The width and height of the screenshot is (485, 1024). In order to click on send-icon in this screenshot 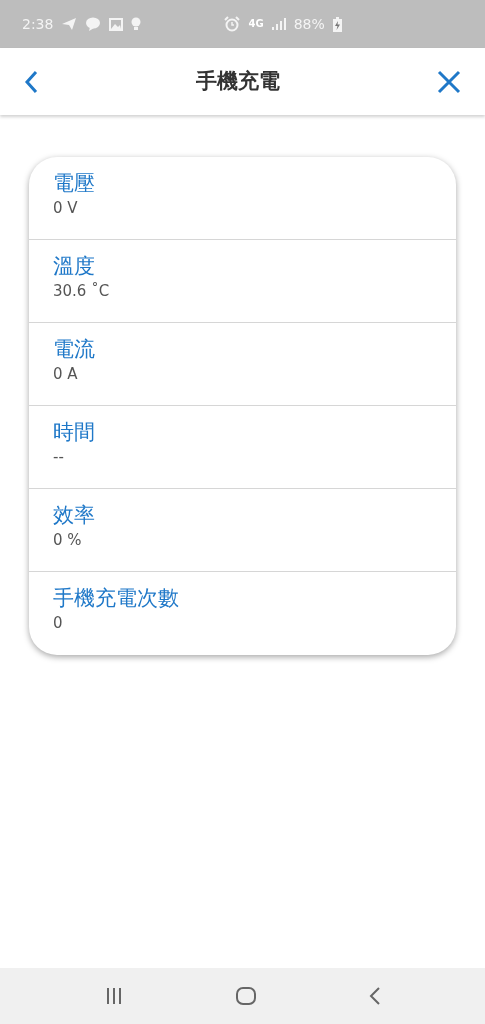, I will do `click(69, 24)`.